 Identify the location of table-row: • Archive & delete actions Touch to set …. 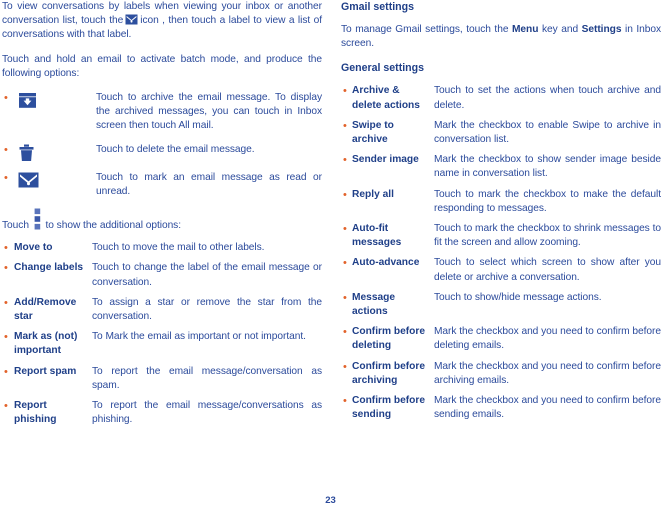
(501, 98).